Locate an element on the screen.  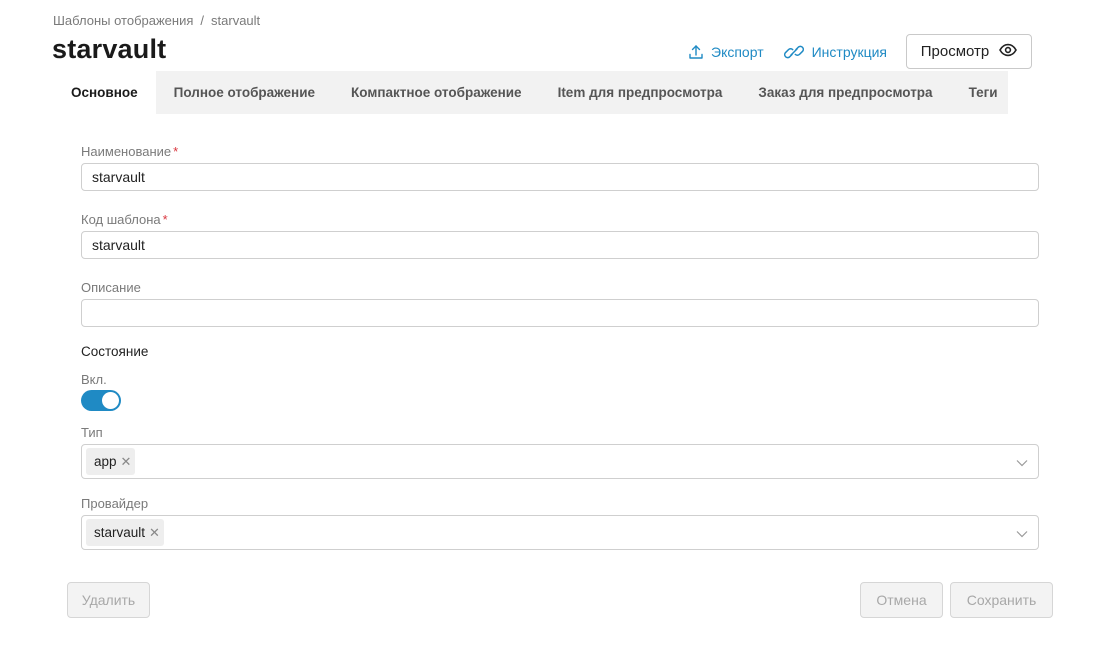
provider-chip: starvault ✕ is located at coordinates (125, 532).